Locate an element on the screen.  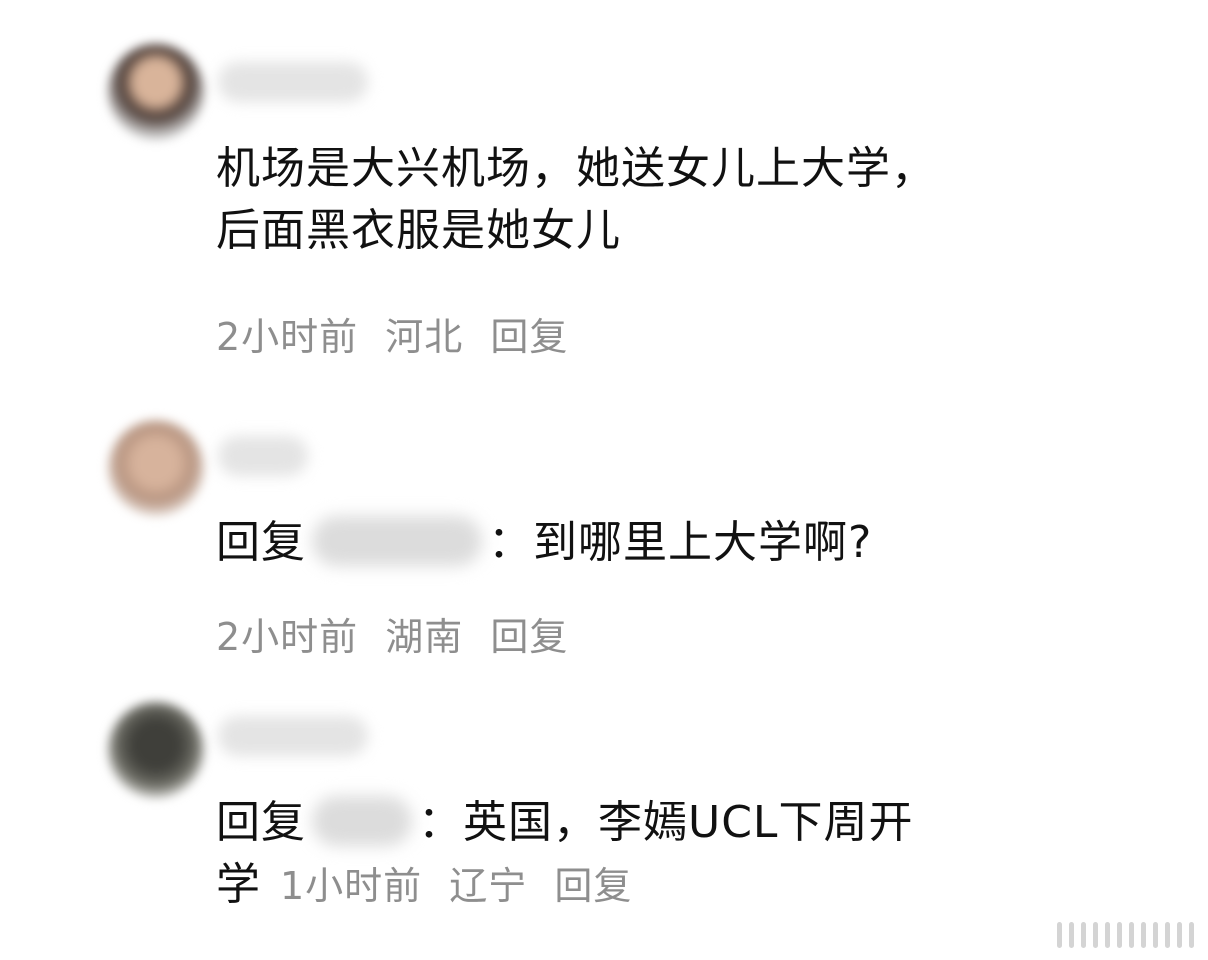
comment-text: 回复 ：到哪里上大学啊? is located at coordinates (666, 543).